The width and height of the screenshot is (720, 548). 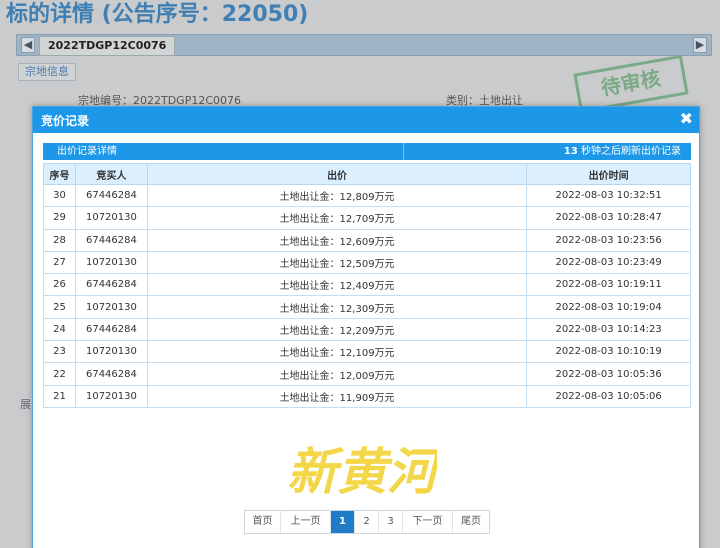 What do you see at coordinates (59, 174) in the screenshot?
I see `column-header-no: 序号` at bounding box center [59, 174].